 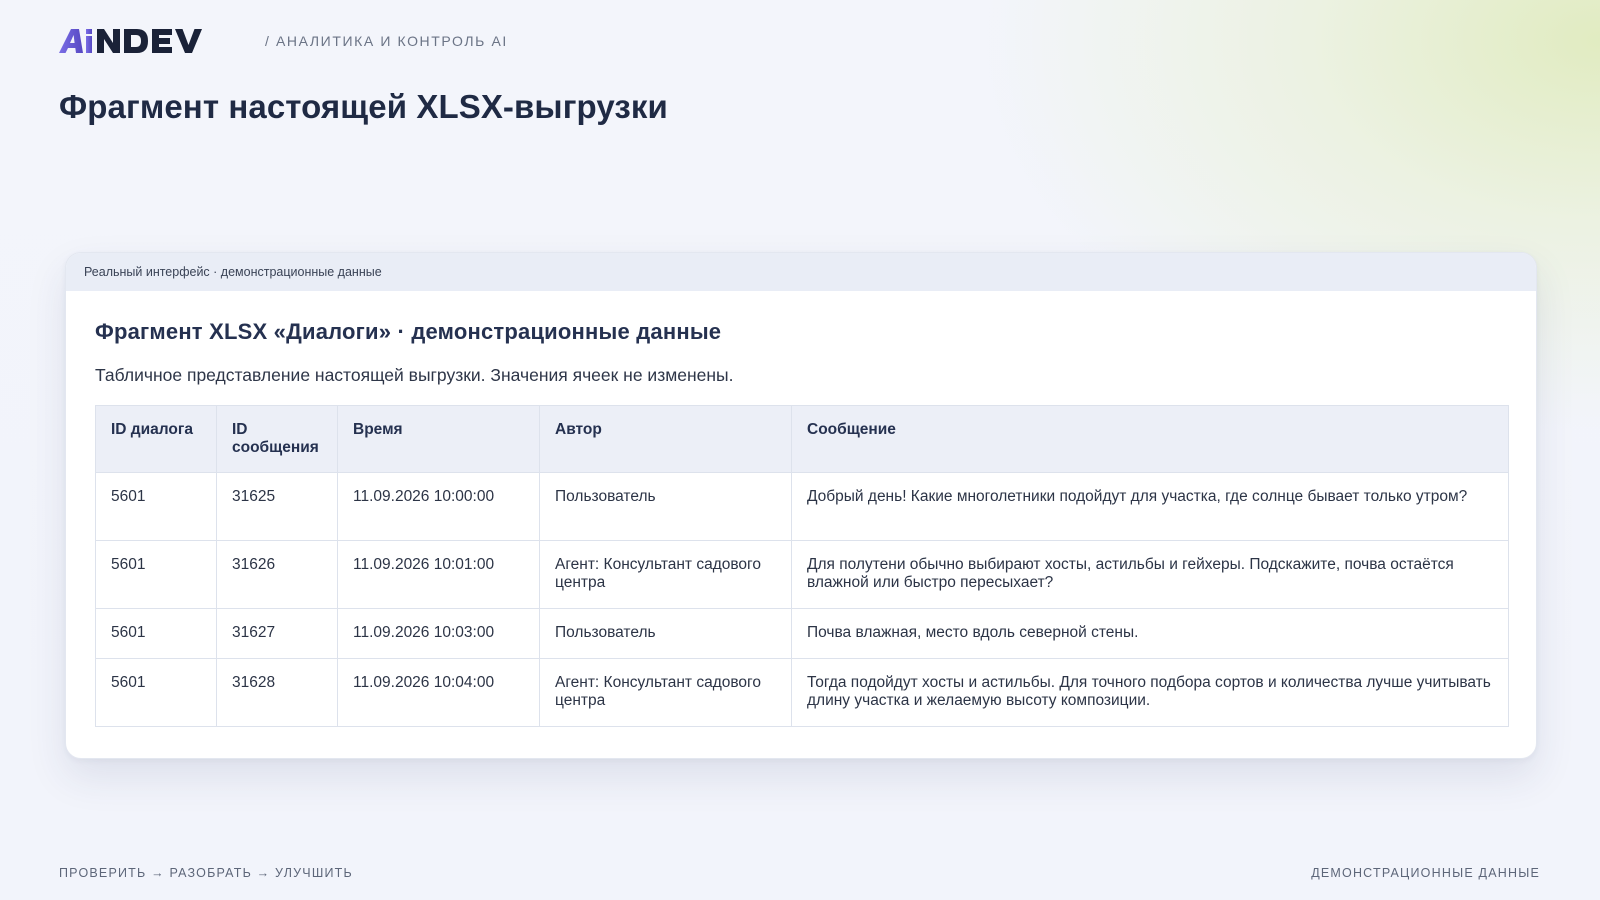 I want to click on header-subtitle: / АНАЛИТИКА И КОНТРОЛЬ AI, so click(x=386, y=41).